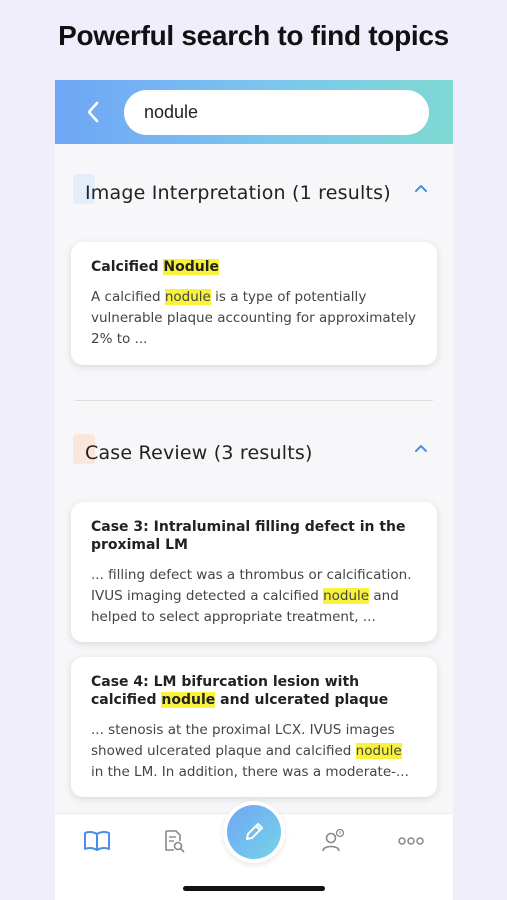 Image resolution: width=507 pixels, height=900 pixels. I want to click on result-title: Calcified Nodule, so click(155, 267).